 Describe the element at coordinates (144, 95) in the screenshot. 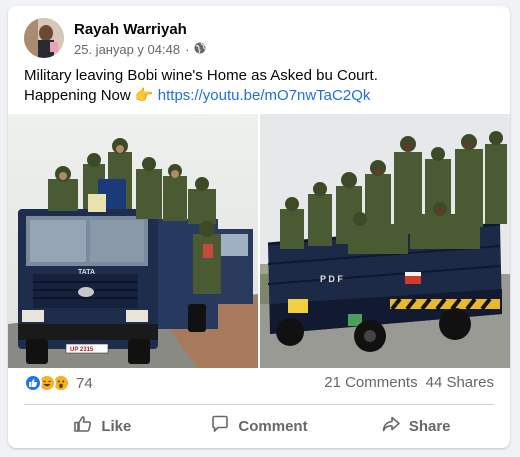

I see `pointing-hand-emoji: 👉` at that location.